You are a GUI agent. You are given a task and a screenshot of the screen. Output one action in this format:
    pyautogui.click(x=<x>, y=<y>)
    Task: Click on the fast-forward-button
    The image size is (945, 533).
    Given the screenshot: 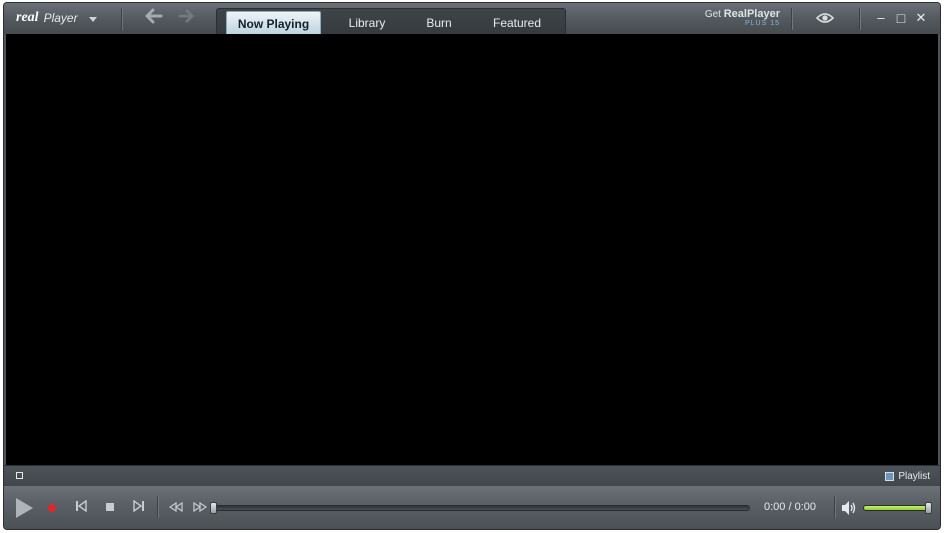 What is the action you would take?
    pyautogui.click(x=200, y=508)
    